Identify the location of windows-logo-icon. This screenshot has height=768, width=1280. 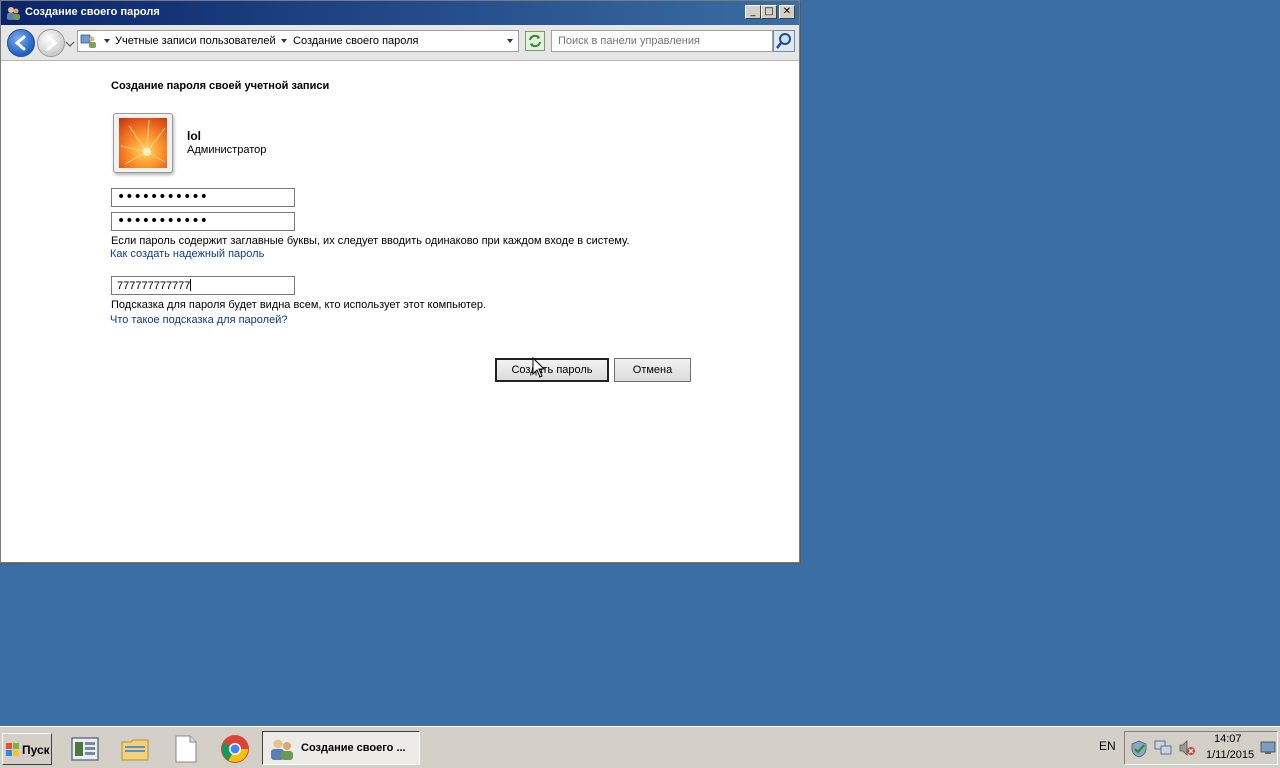
(12, 749).